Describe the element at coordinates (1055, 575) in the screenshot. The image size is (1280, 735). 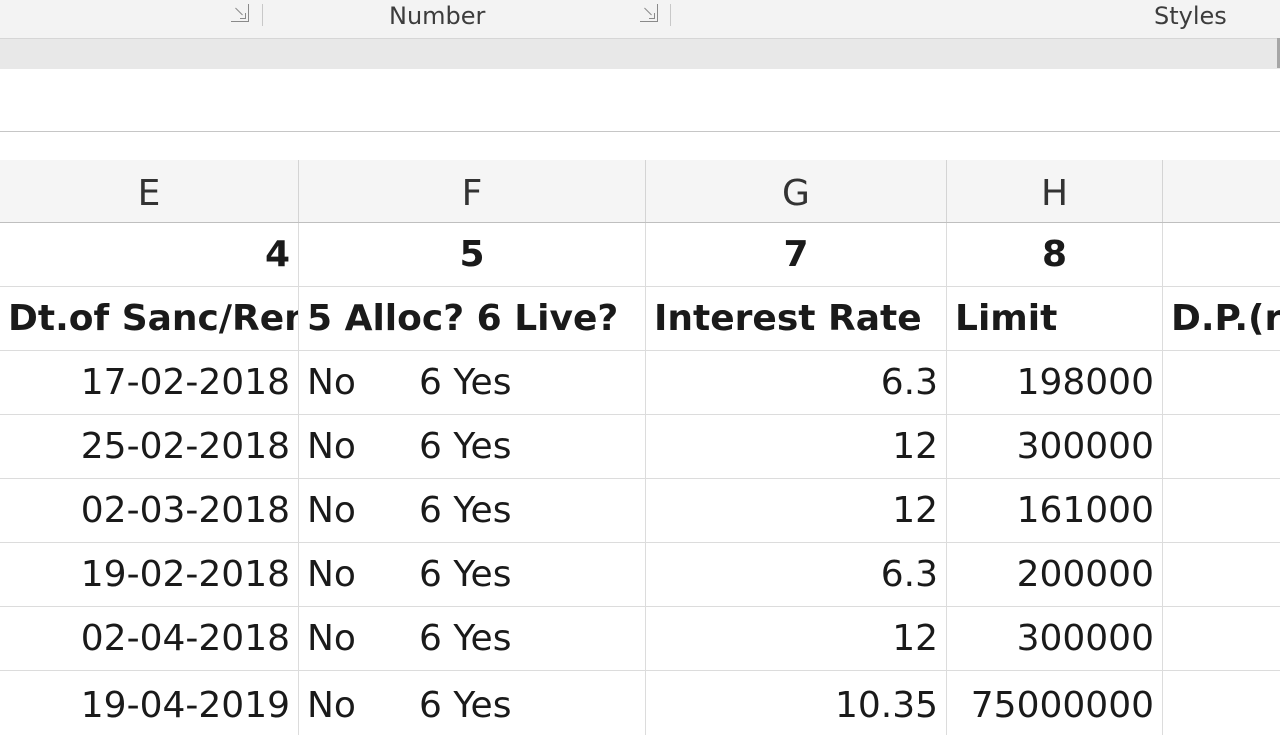
I see `cell: 200000` at that location.